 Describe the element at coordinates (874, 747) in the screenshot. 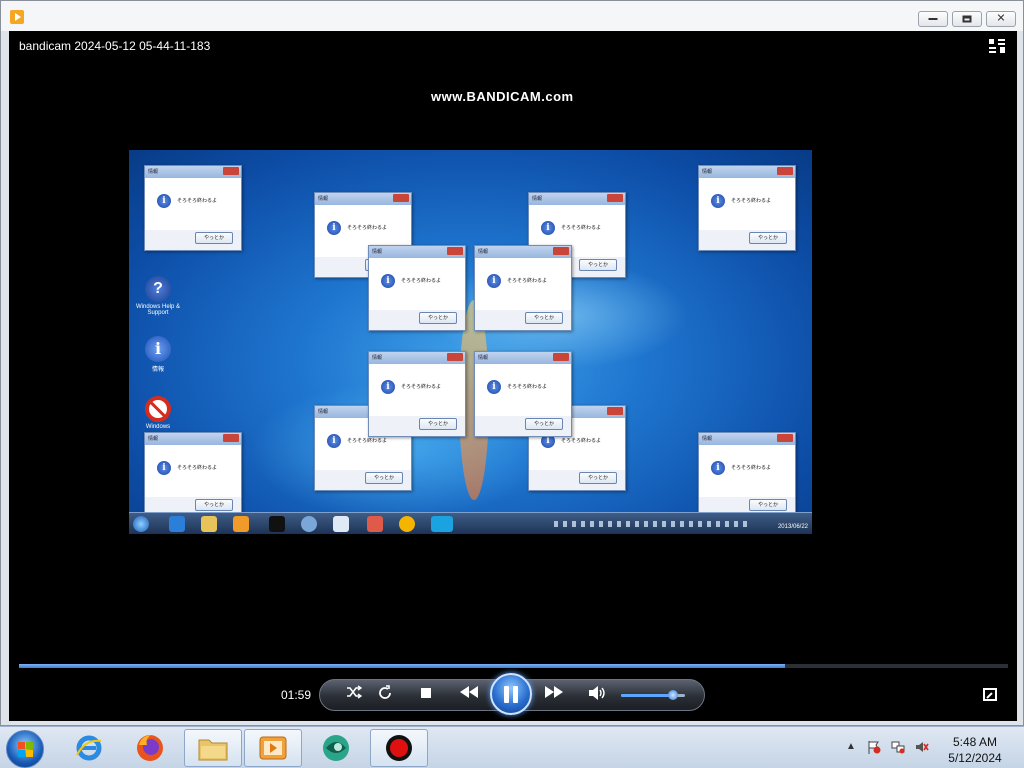

I see `action-center-flag-icon` at that location.